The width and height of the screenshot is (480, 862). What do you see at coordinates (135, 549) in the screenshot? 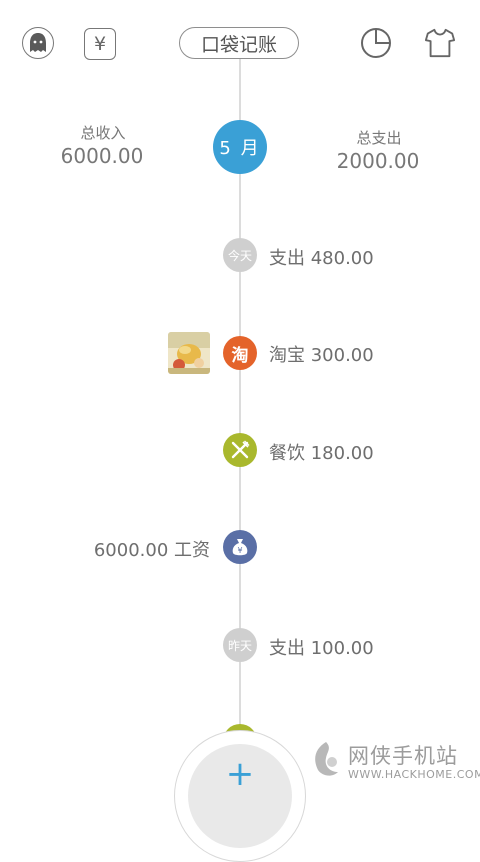
I see `salary-entry: 6000.00 工资` at bounding box center [135, 549].